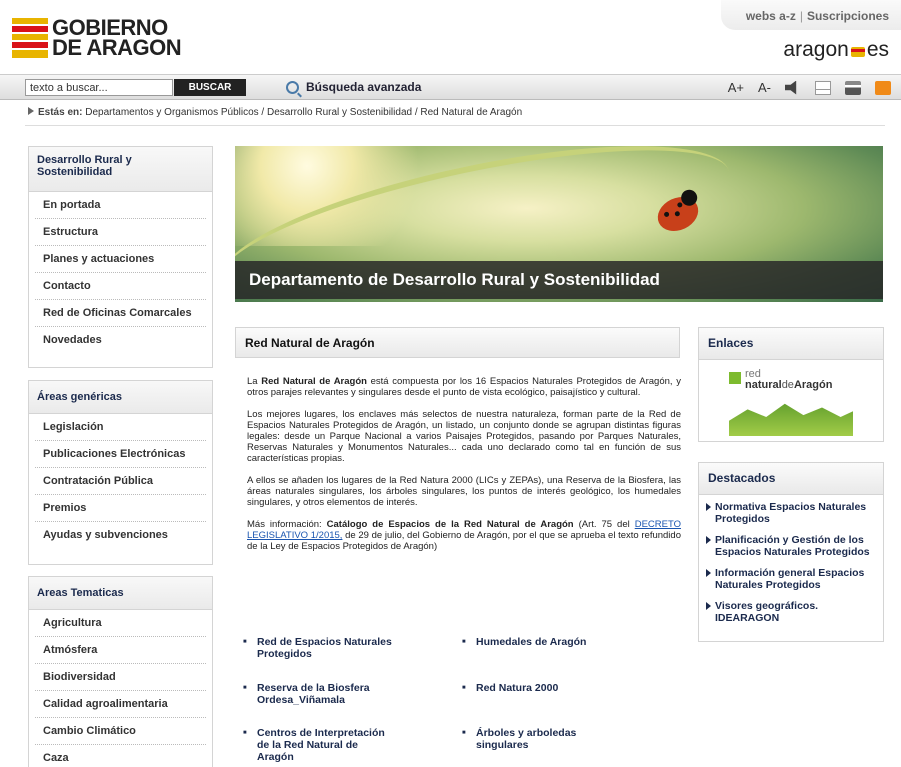  What do you see at coordinates (120, 169) in the screenshot?
I see `sidebar-section-title: Desarrollo Rural y Sostenibilidad` at bounding box center [120, 169].